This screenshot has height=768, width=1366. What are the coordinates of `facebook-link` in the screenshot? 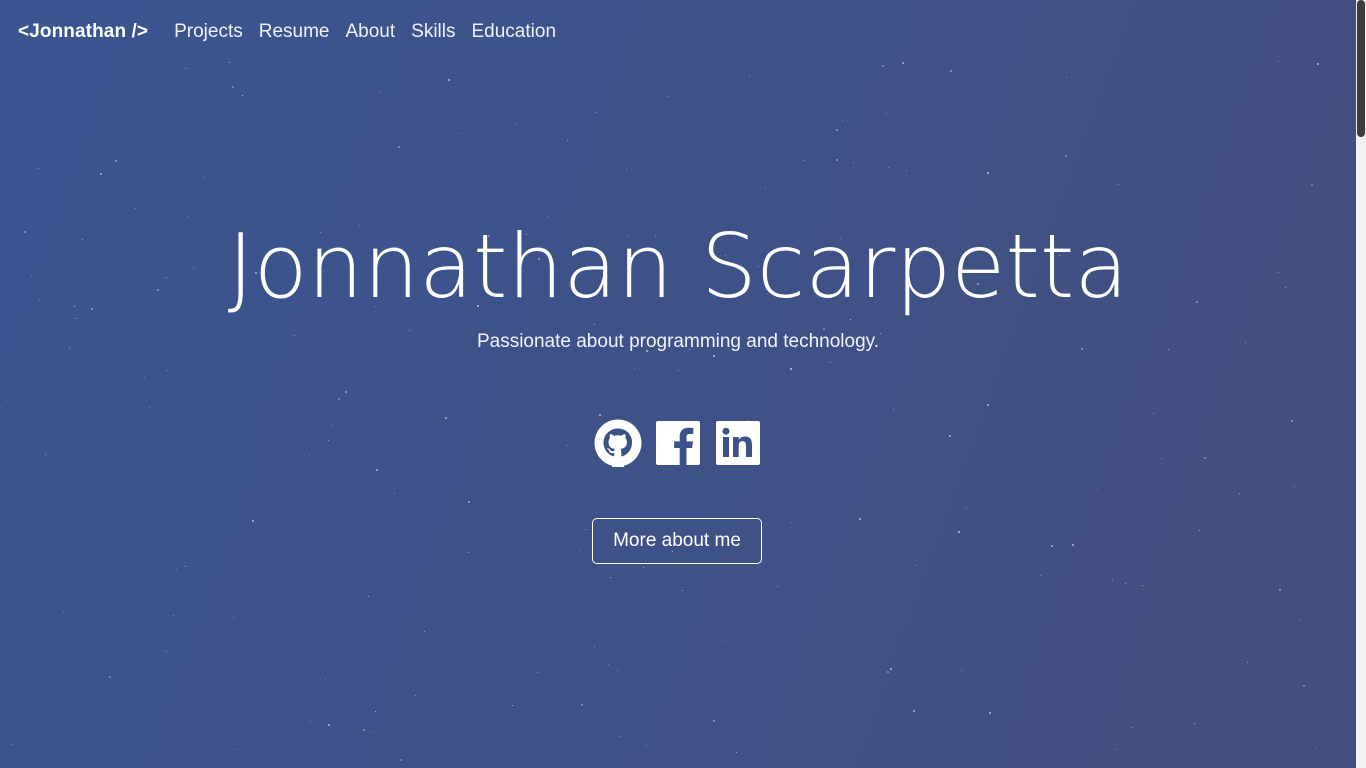 It's located at (686, 443).